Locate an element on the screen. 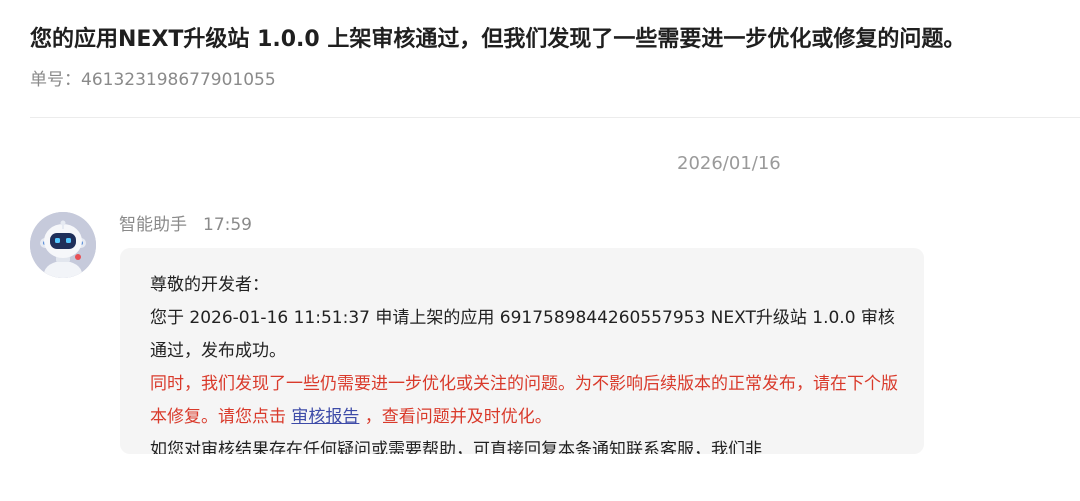  robot-avatar-icon is located at coordinates (63, 245).